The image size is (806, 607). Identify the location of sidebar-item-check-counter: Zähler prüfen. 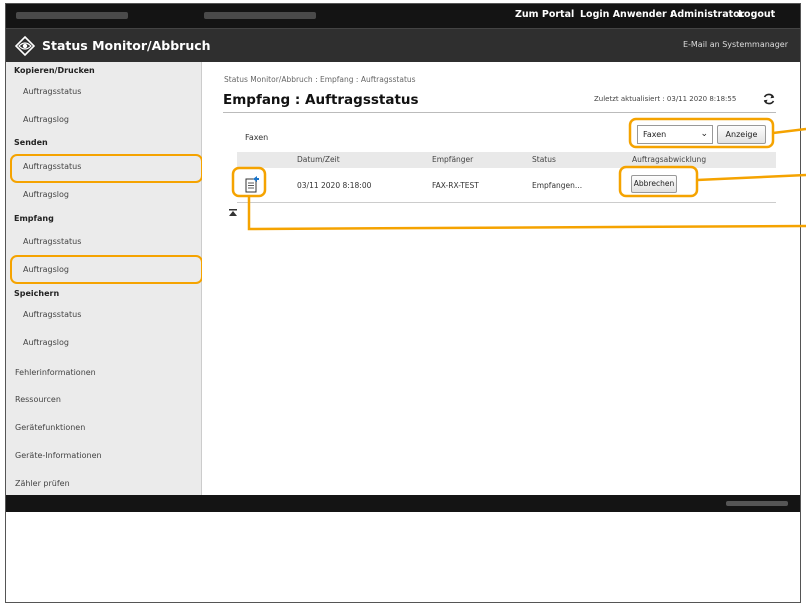
(42, 483).